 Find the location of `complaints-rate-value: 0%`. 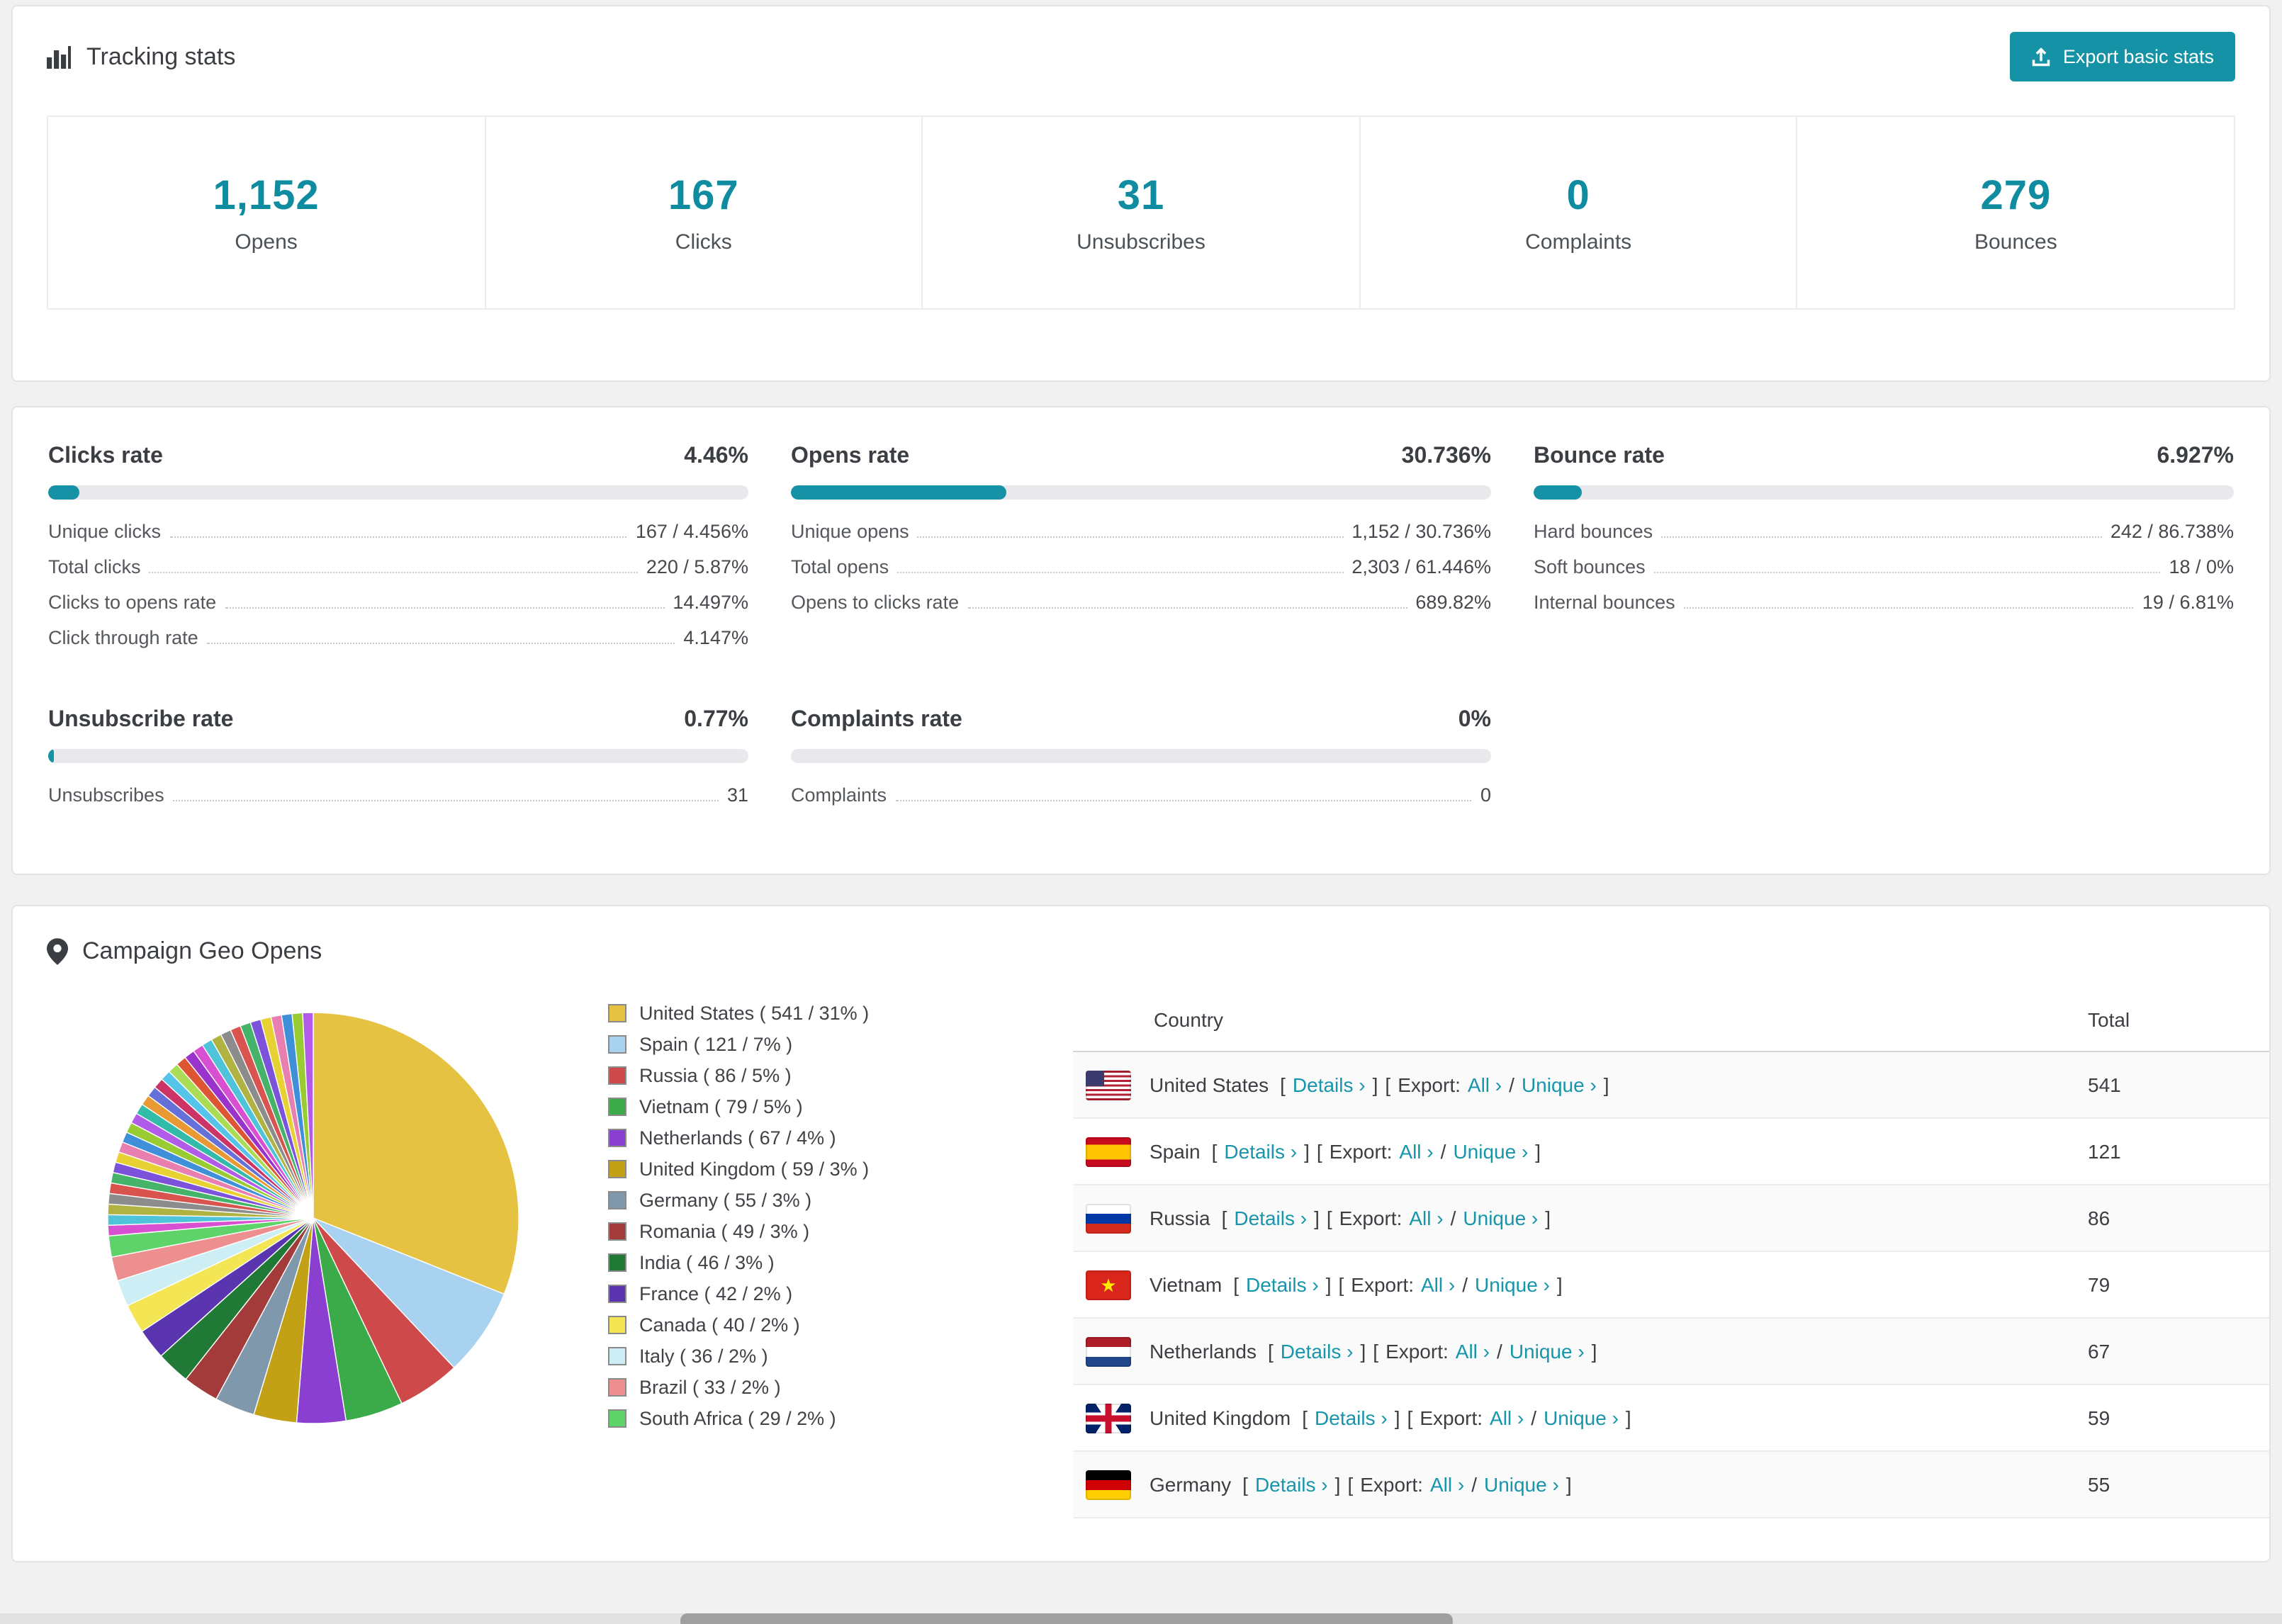

complaints-rate-value: 0% is located at coordinates (1475, 720).